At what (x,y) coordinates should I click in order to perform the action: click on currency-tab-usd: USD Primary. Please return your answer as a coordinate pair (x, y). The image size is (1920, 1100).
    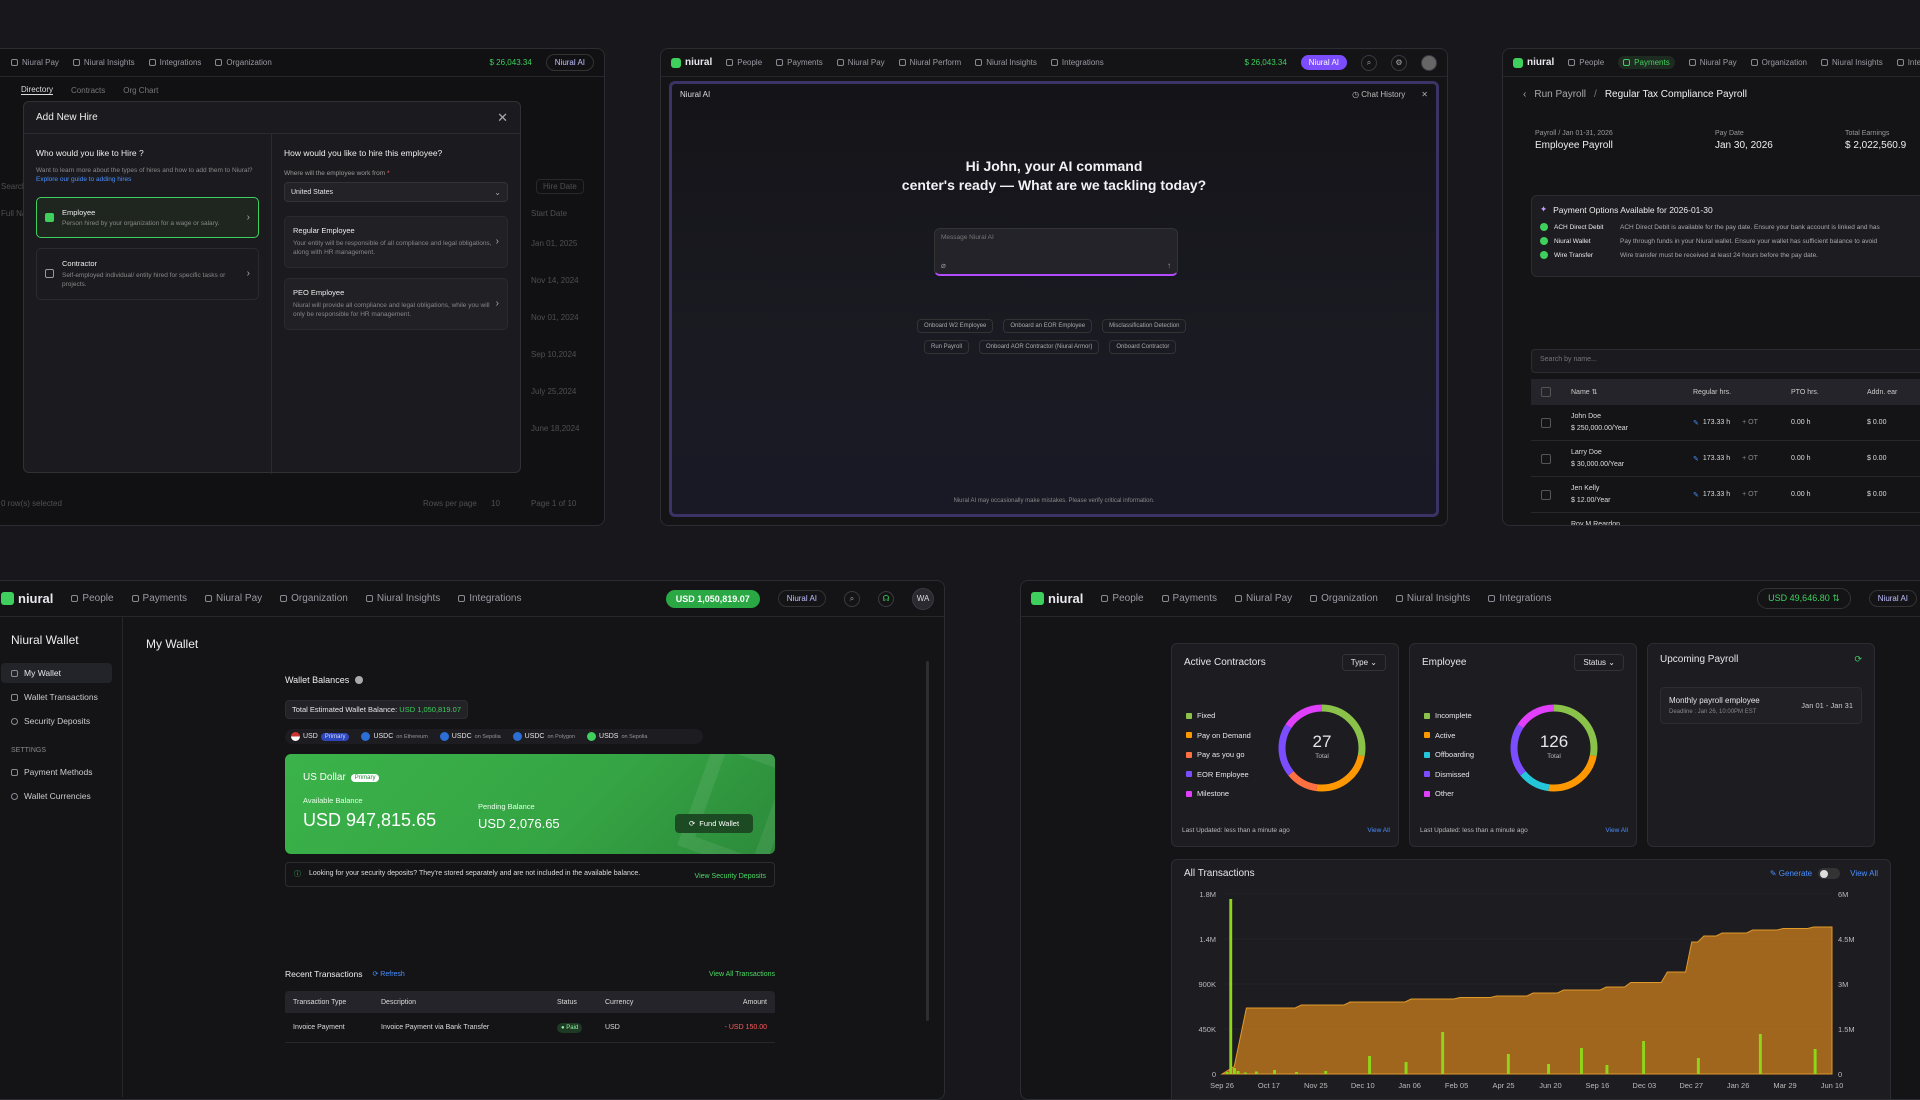
    Looking at the image, I should click on (320, 736).